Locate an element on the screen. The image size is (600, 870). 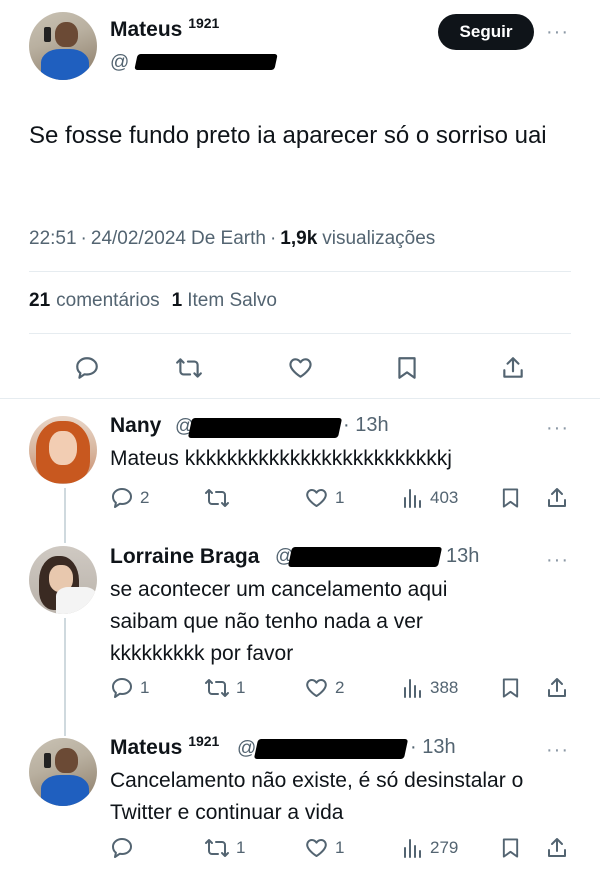
reply-author-name: Nany is located at coordinates (135, 426).